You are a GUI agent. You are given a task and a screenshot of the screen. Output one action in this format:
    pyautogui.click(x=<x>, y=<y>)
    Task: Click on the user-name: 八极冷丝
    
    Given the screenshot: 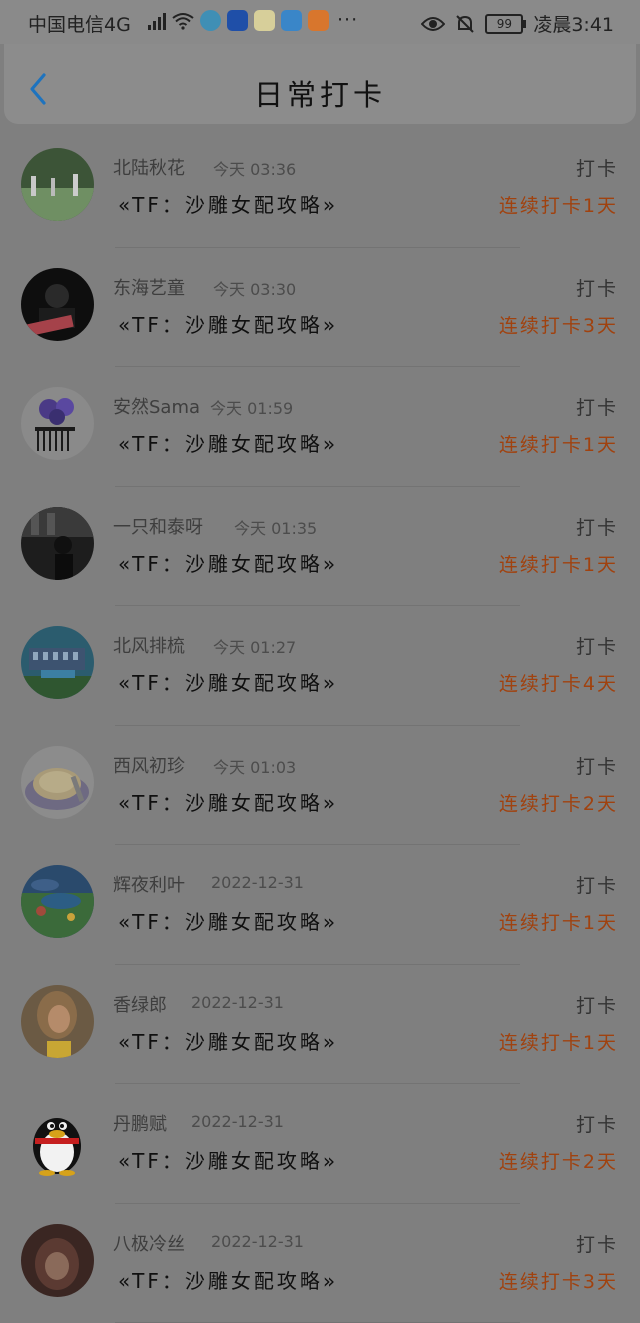 What is the action you would take?
    pyautogui.click(x=149, y=1243)
    